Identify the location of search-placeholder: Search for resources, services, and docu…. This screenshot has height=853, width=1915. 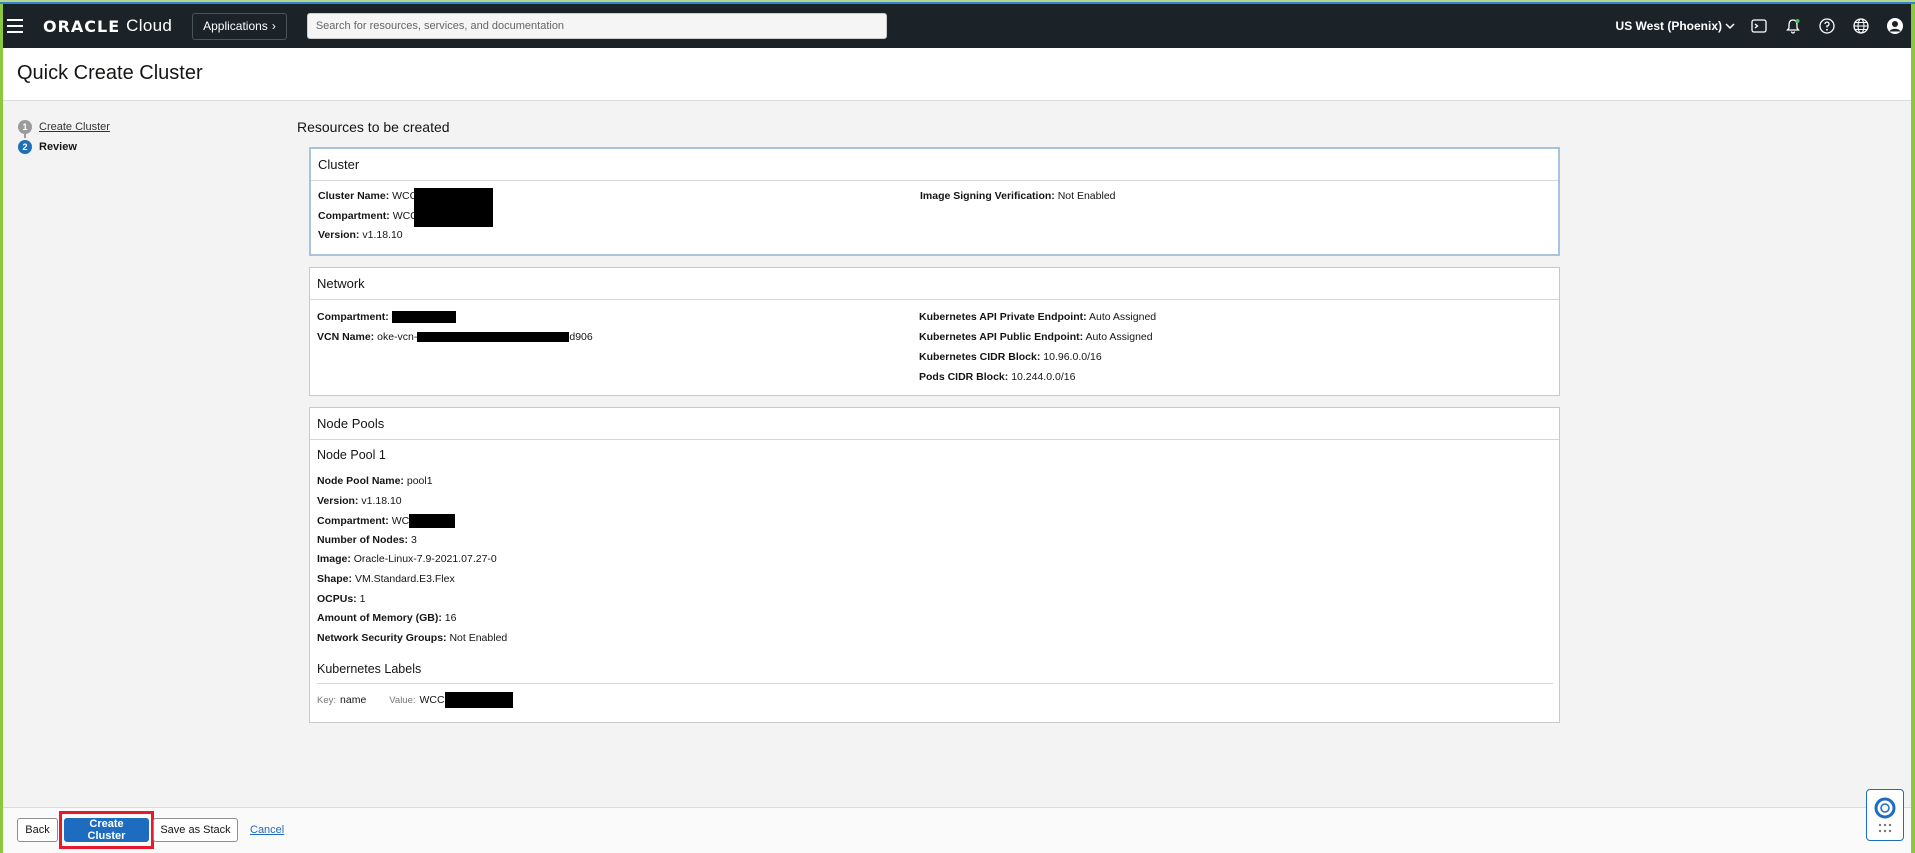
(440, 26).